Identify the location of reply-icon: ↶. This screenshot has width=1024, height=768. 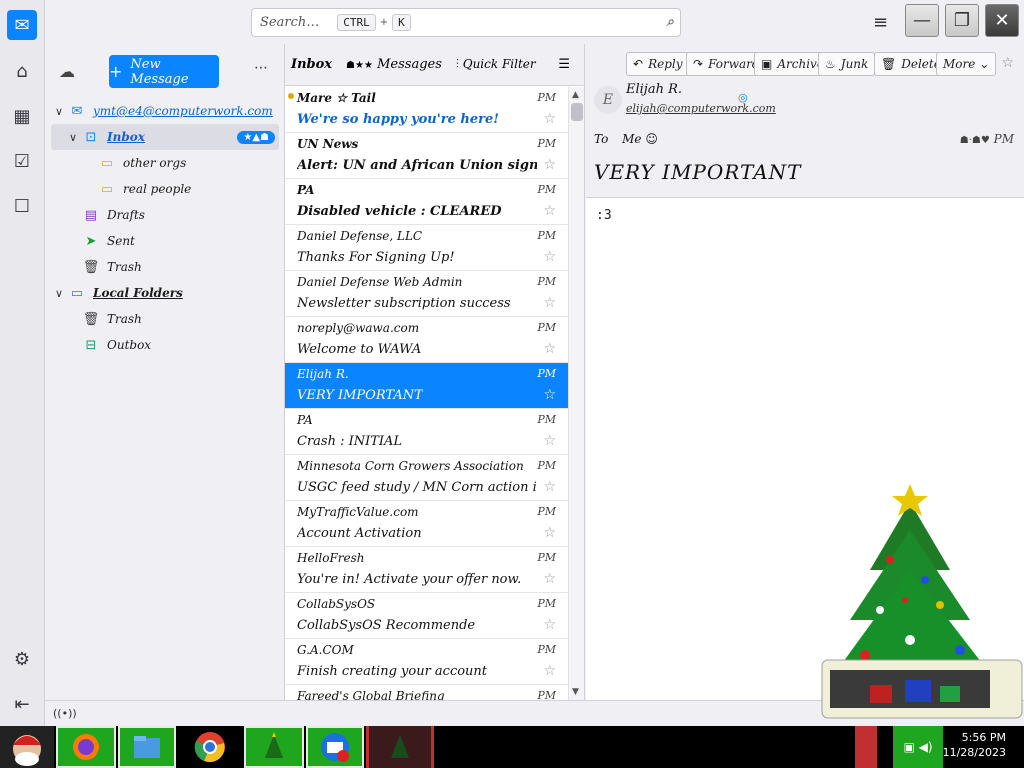
(638, 64).